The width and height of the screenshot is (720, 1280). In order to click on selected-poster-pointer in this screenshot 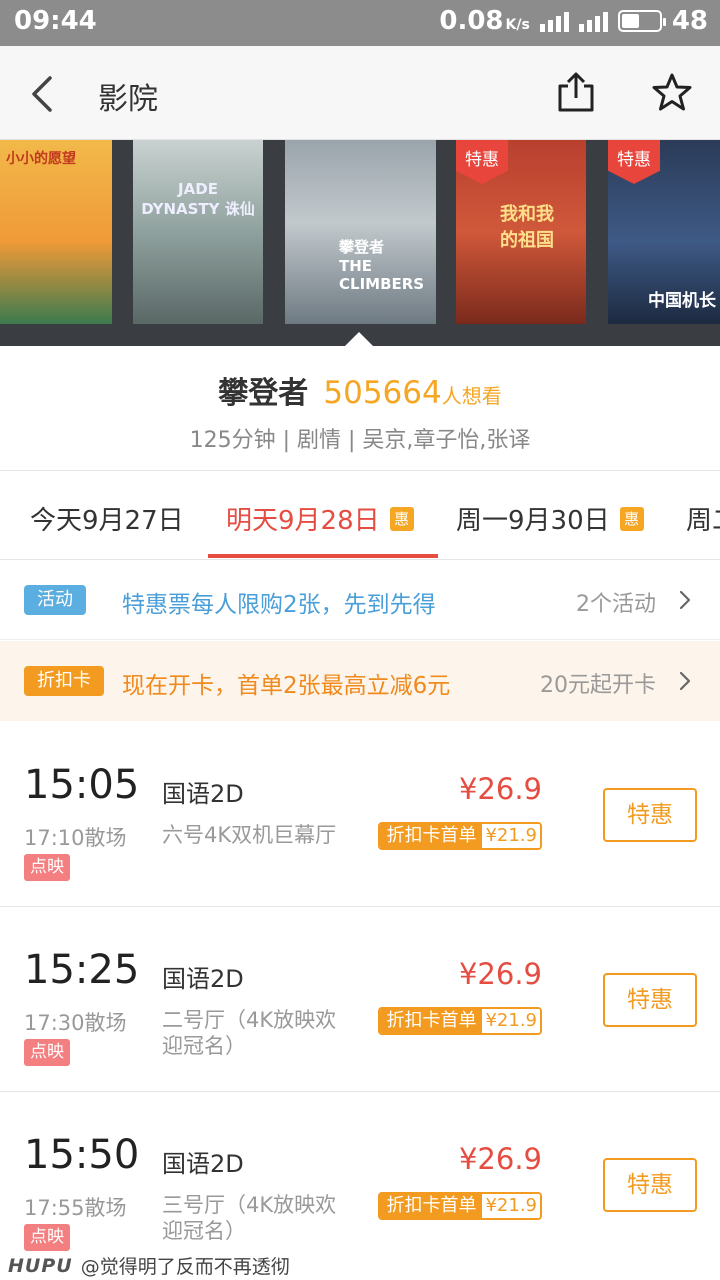, I will do `click(359, 339)`.